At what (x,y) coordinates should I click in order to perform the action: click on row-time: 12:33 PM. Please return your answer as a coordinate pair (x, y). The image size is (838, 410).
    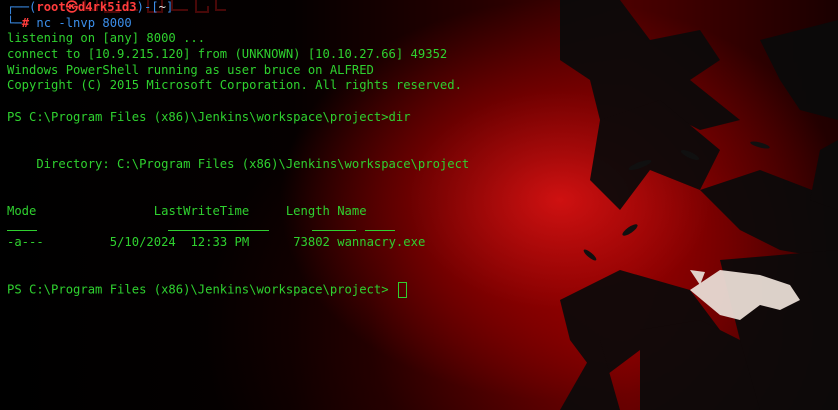
    Looking at the image, I should click on (220, 242).